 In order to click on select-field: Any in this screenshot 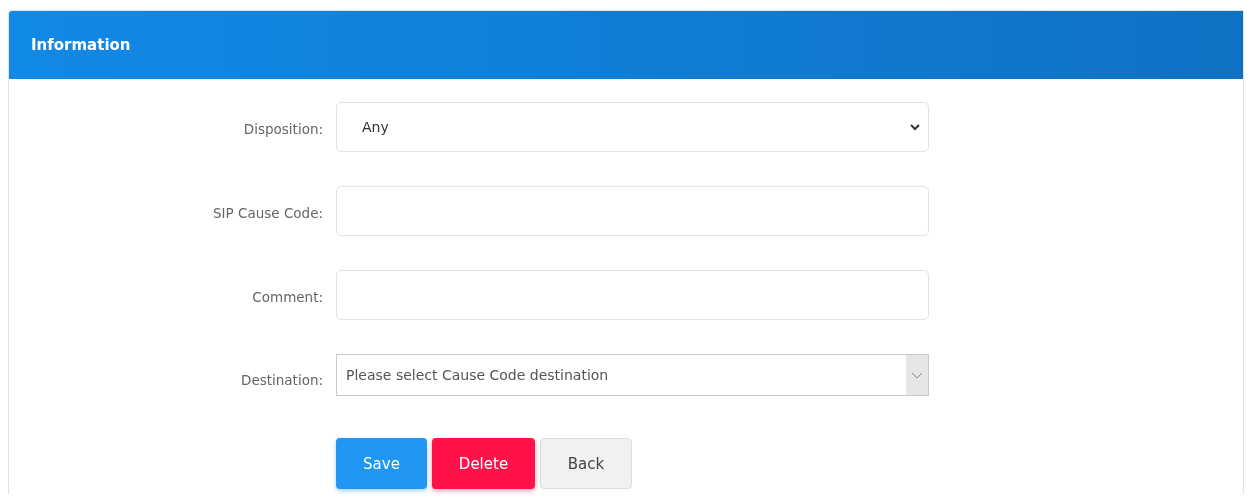, I will do `click(632, 127)`.